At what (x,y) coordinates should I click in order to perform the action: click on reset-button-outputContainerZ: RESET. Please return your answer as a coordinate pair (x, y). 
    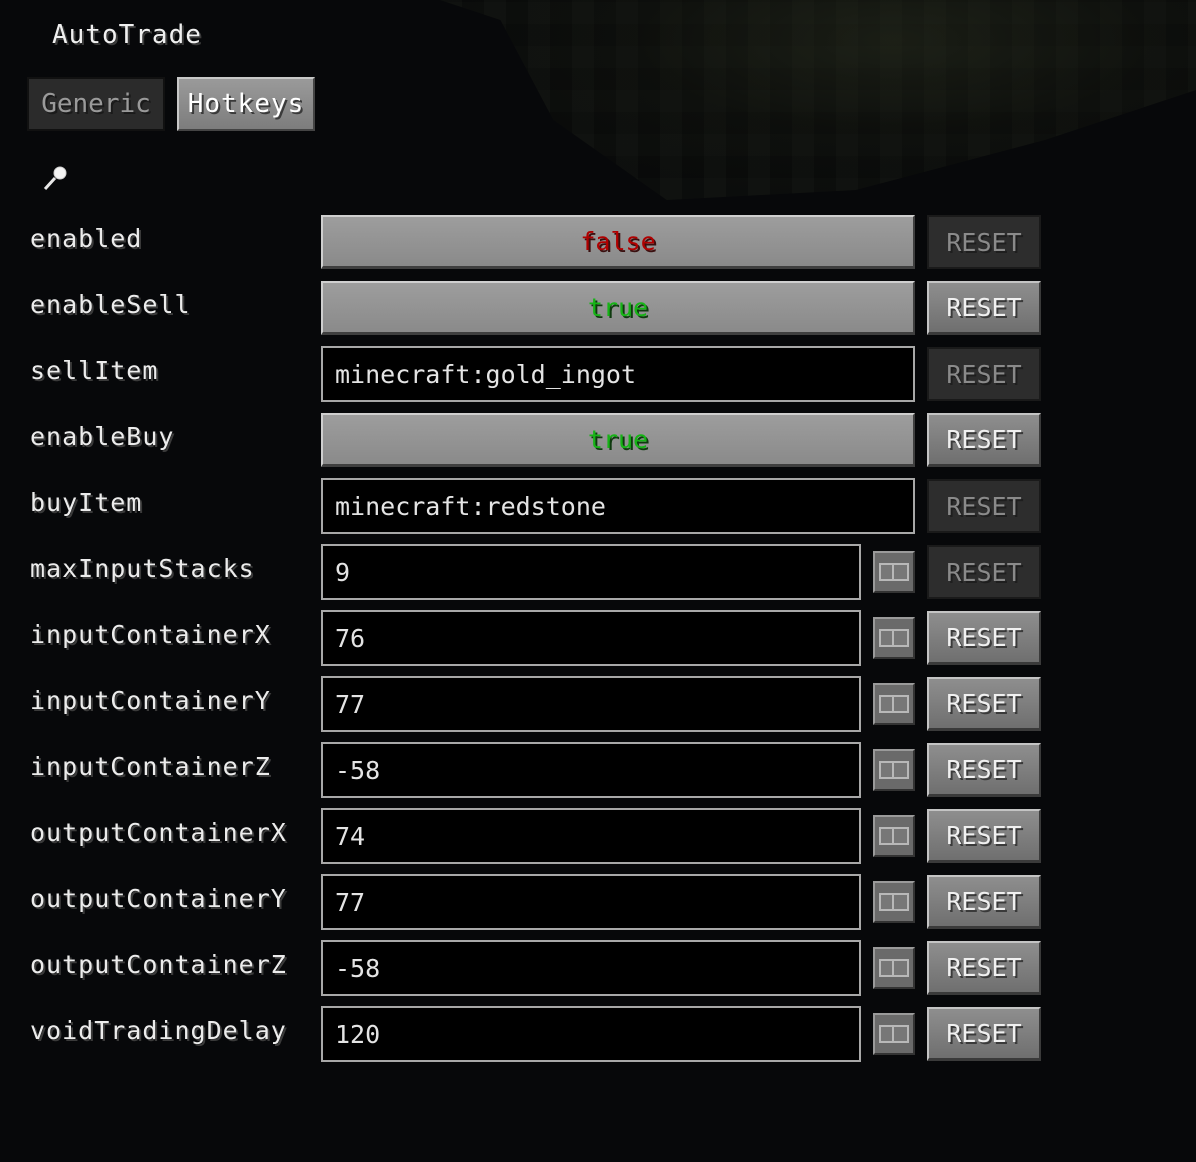
    Looking at the image, I should click on (984, 968).